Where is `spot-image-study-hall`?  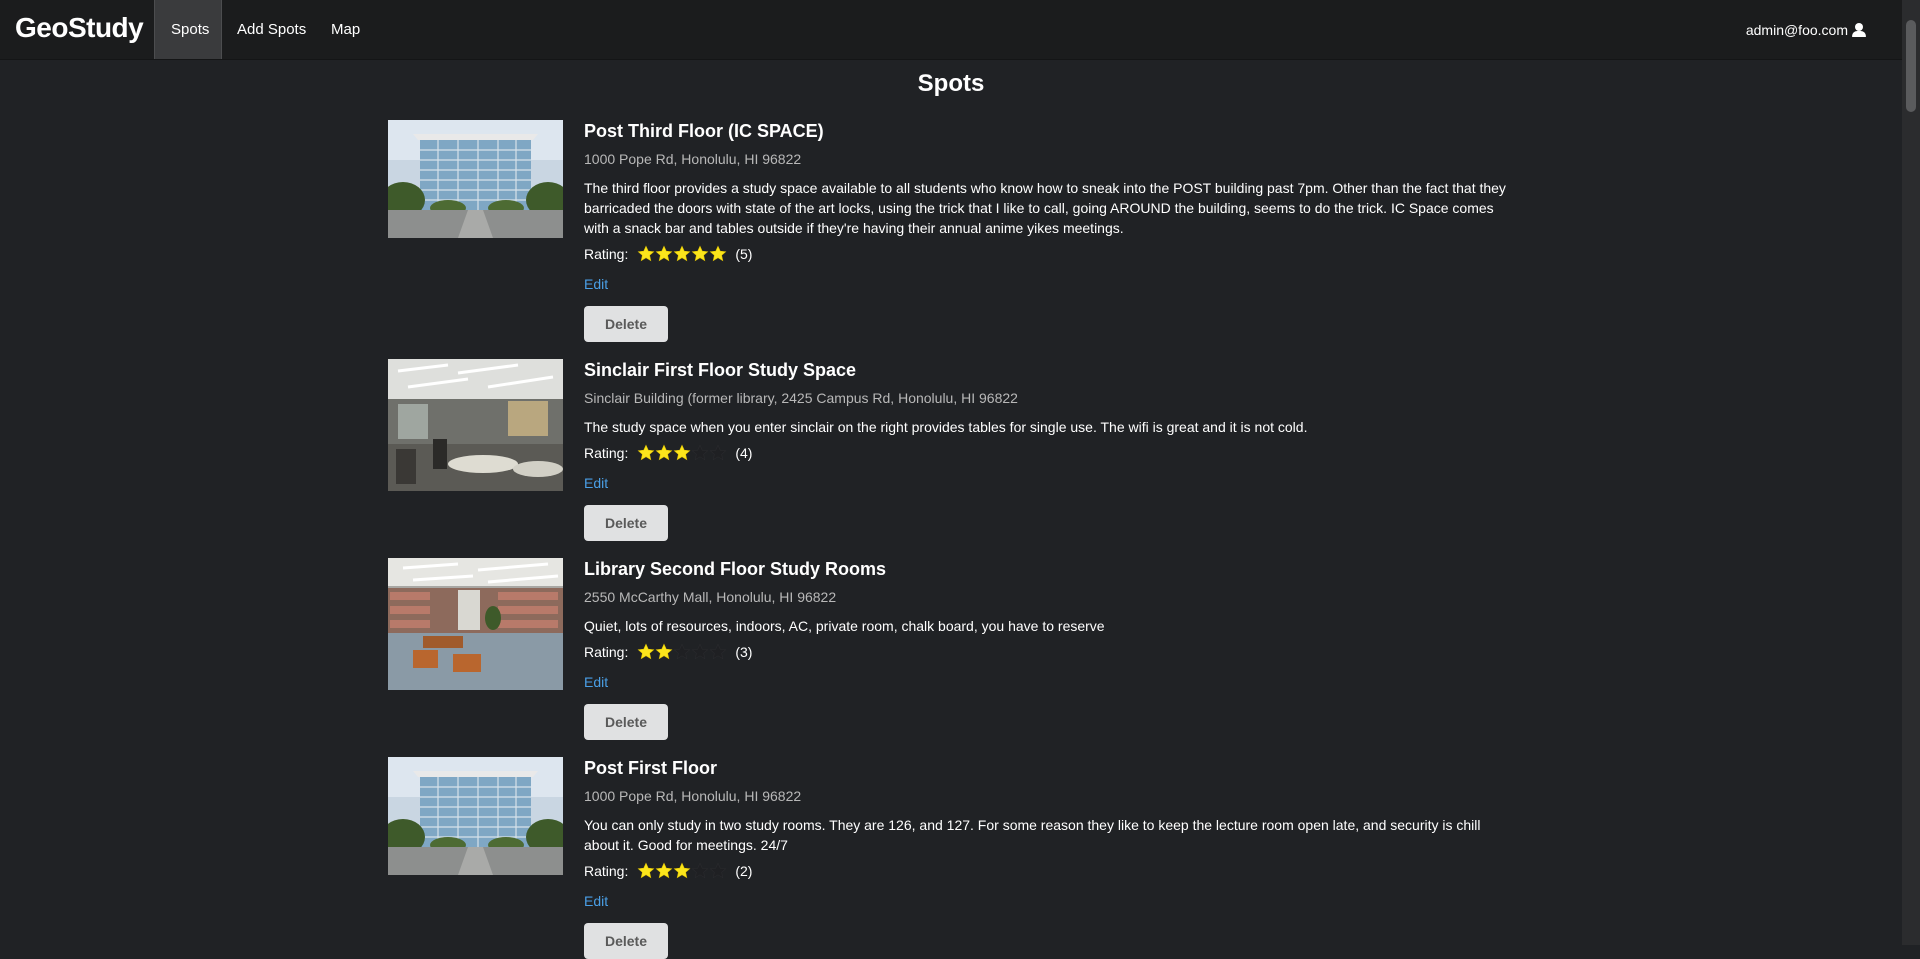 spot-image-study-hall is located at coordinates (475, 425).